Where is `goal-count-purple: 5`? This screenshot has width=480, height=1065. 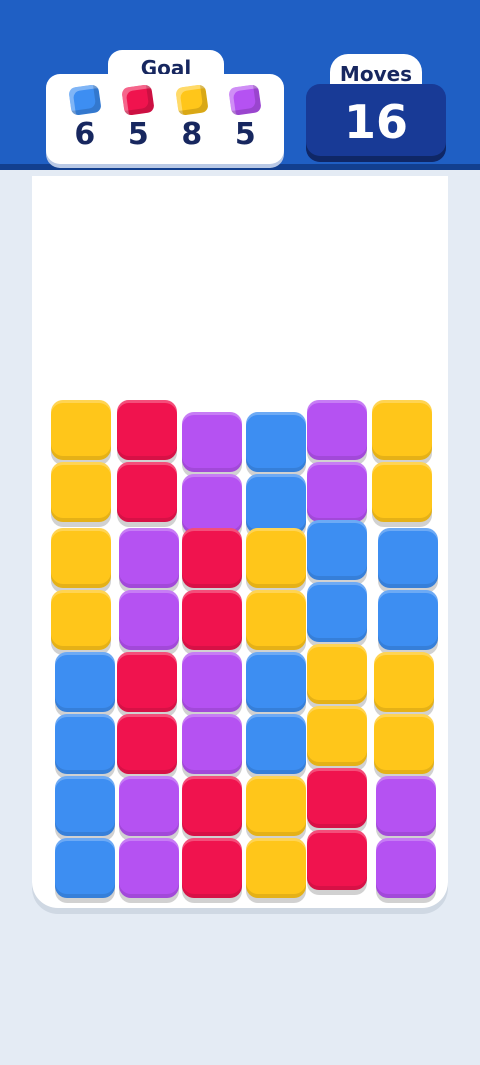
goal-count-purple: 5 is located at coordinates (245, 134).